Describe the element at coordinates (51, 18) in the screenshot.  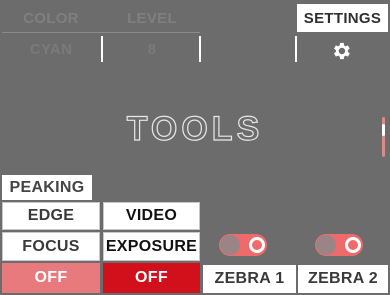
I see `color-label: COLOR` at that location.